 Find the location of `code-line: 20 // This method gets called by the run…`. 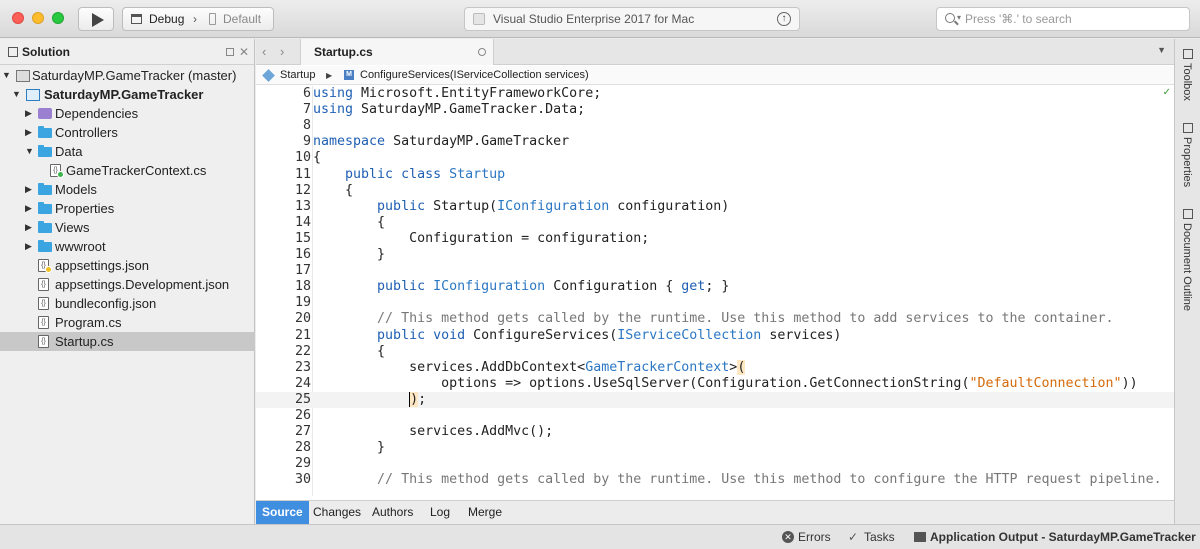

code-line: 20 // This method gets called by the run… is located at coordinates (715, 319).